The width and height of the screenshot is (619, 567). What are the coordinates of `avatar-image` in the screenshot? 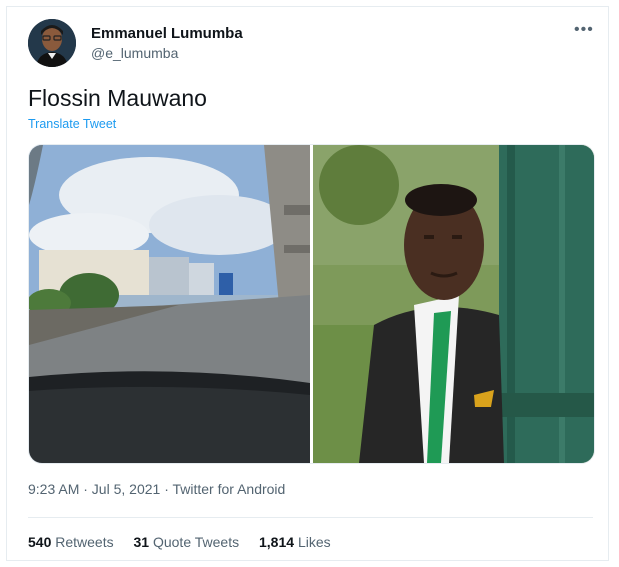 It's located at (52, 43).